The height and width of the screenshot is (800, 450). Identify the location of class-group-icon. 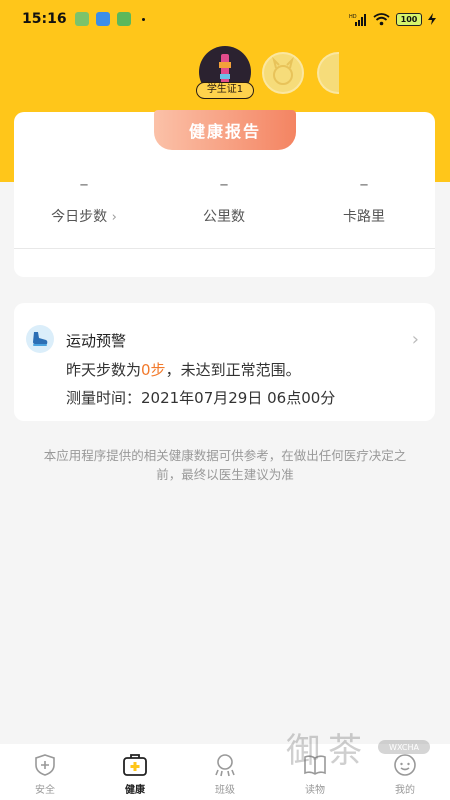
(225, 765).